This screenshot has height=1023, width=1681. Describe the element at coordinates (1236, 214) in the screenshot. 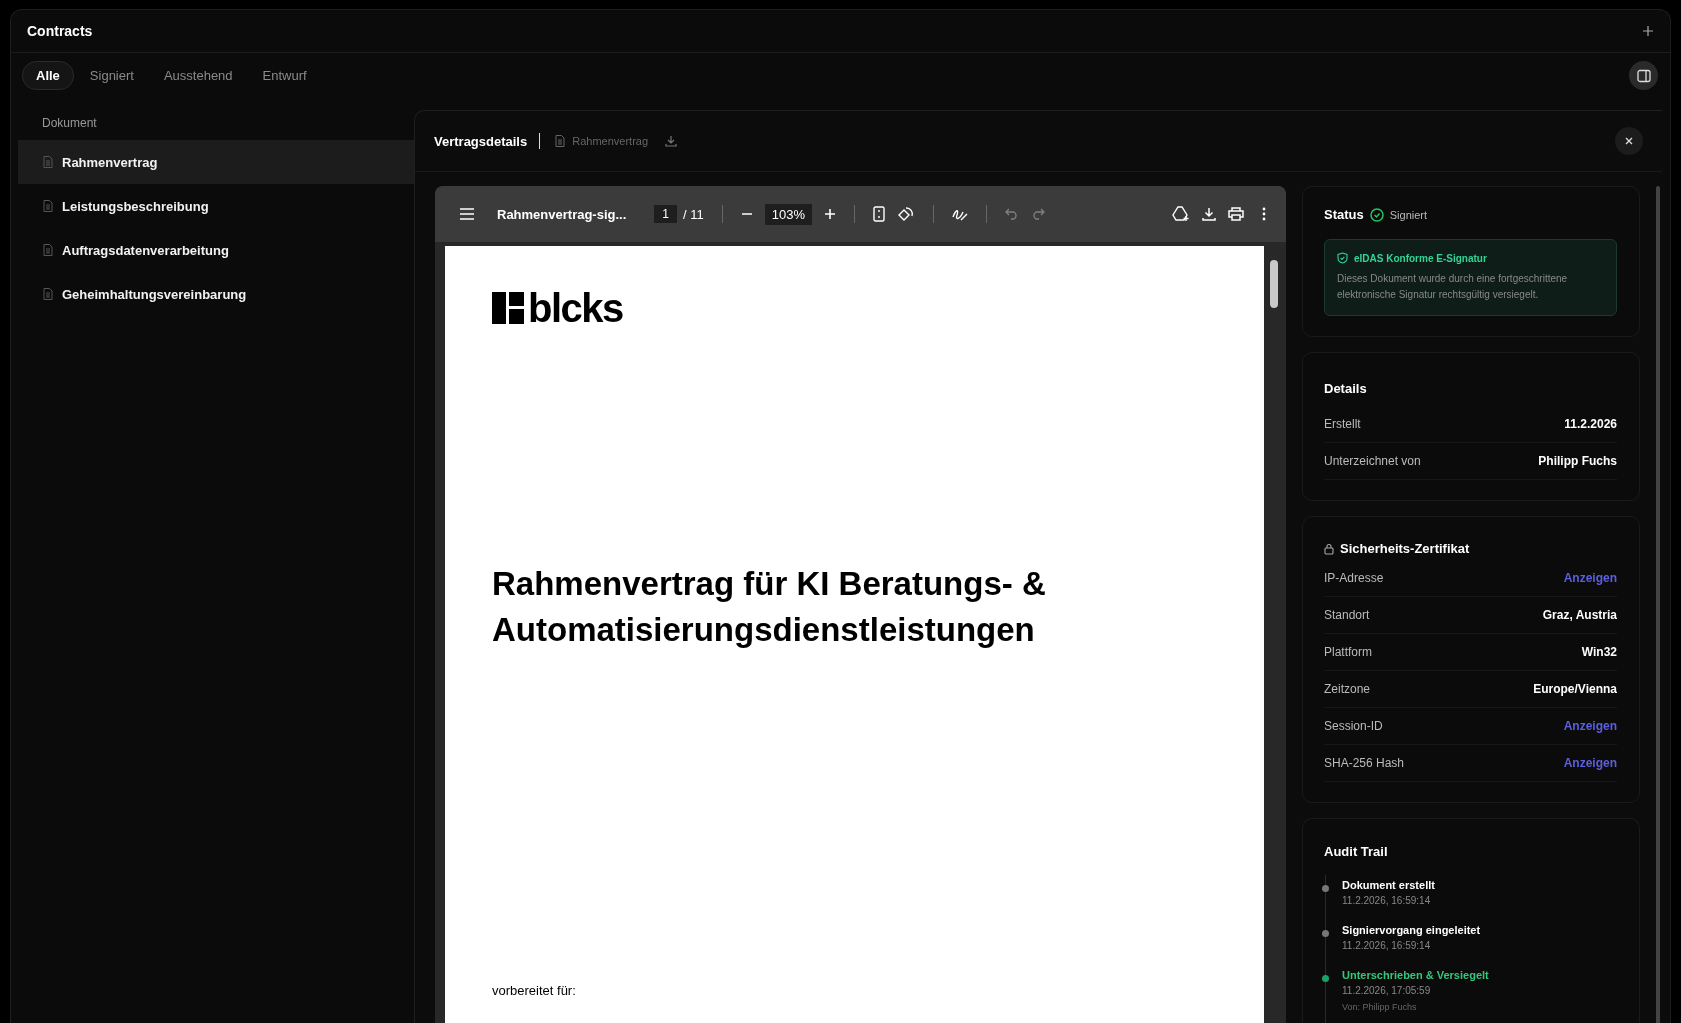

I see `print-icon` at that location.